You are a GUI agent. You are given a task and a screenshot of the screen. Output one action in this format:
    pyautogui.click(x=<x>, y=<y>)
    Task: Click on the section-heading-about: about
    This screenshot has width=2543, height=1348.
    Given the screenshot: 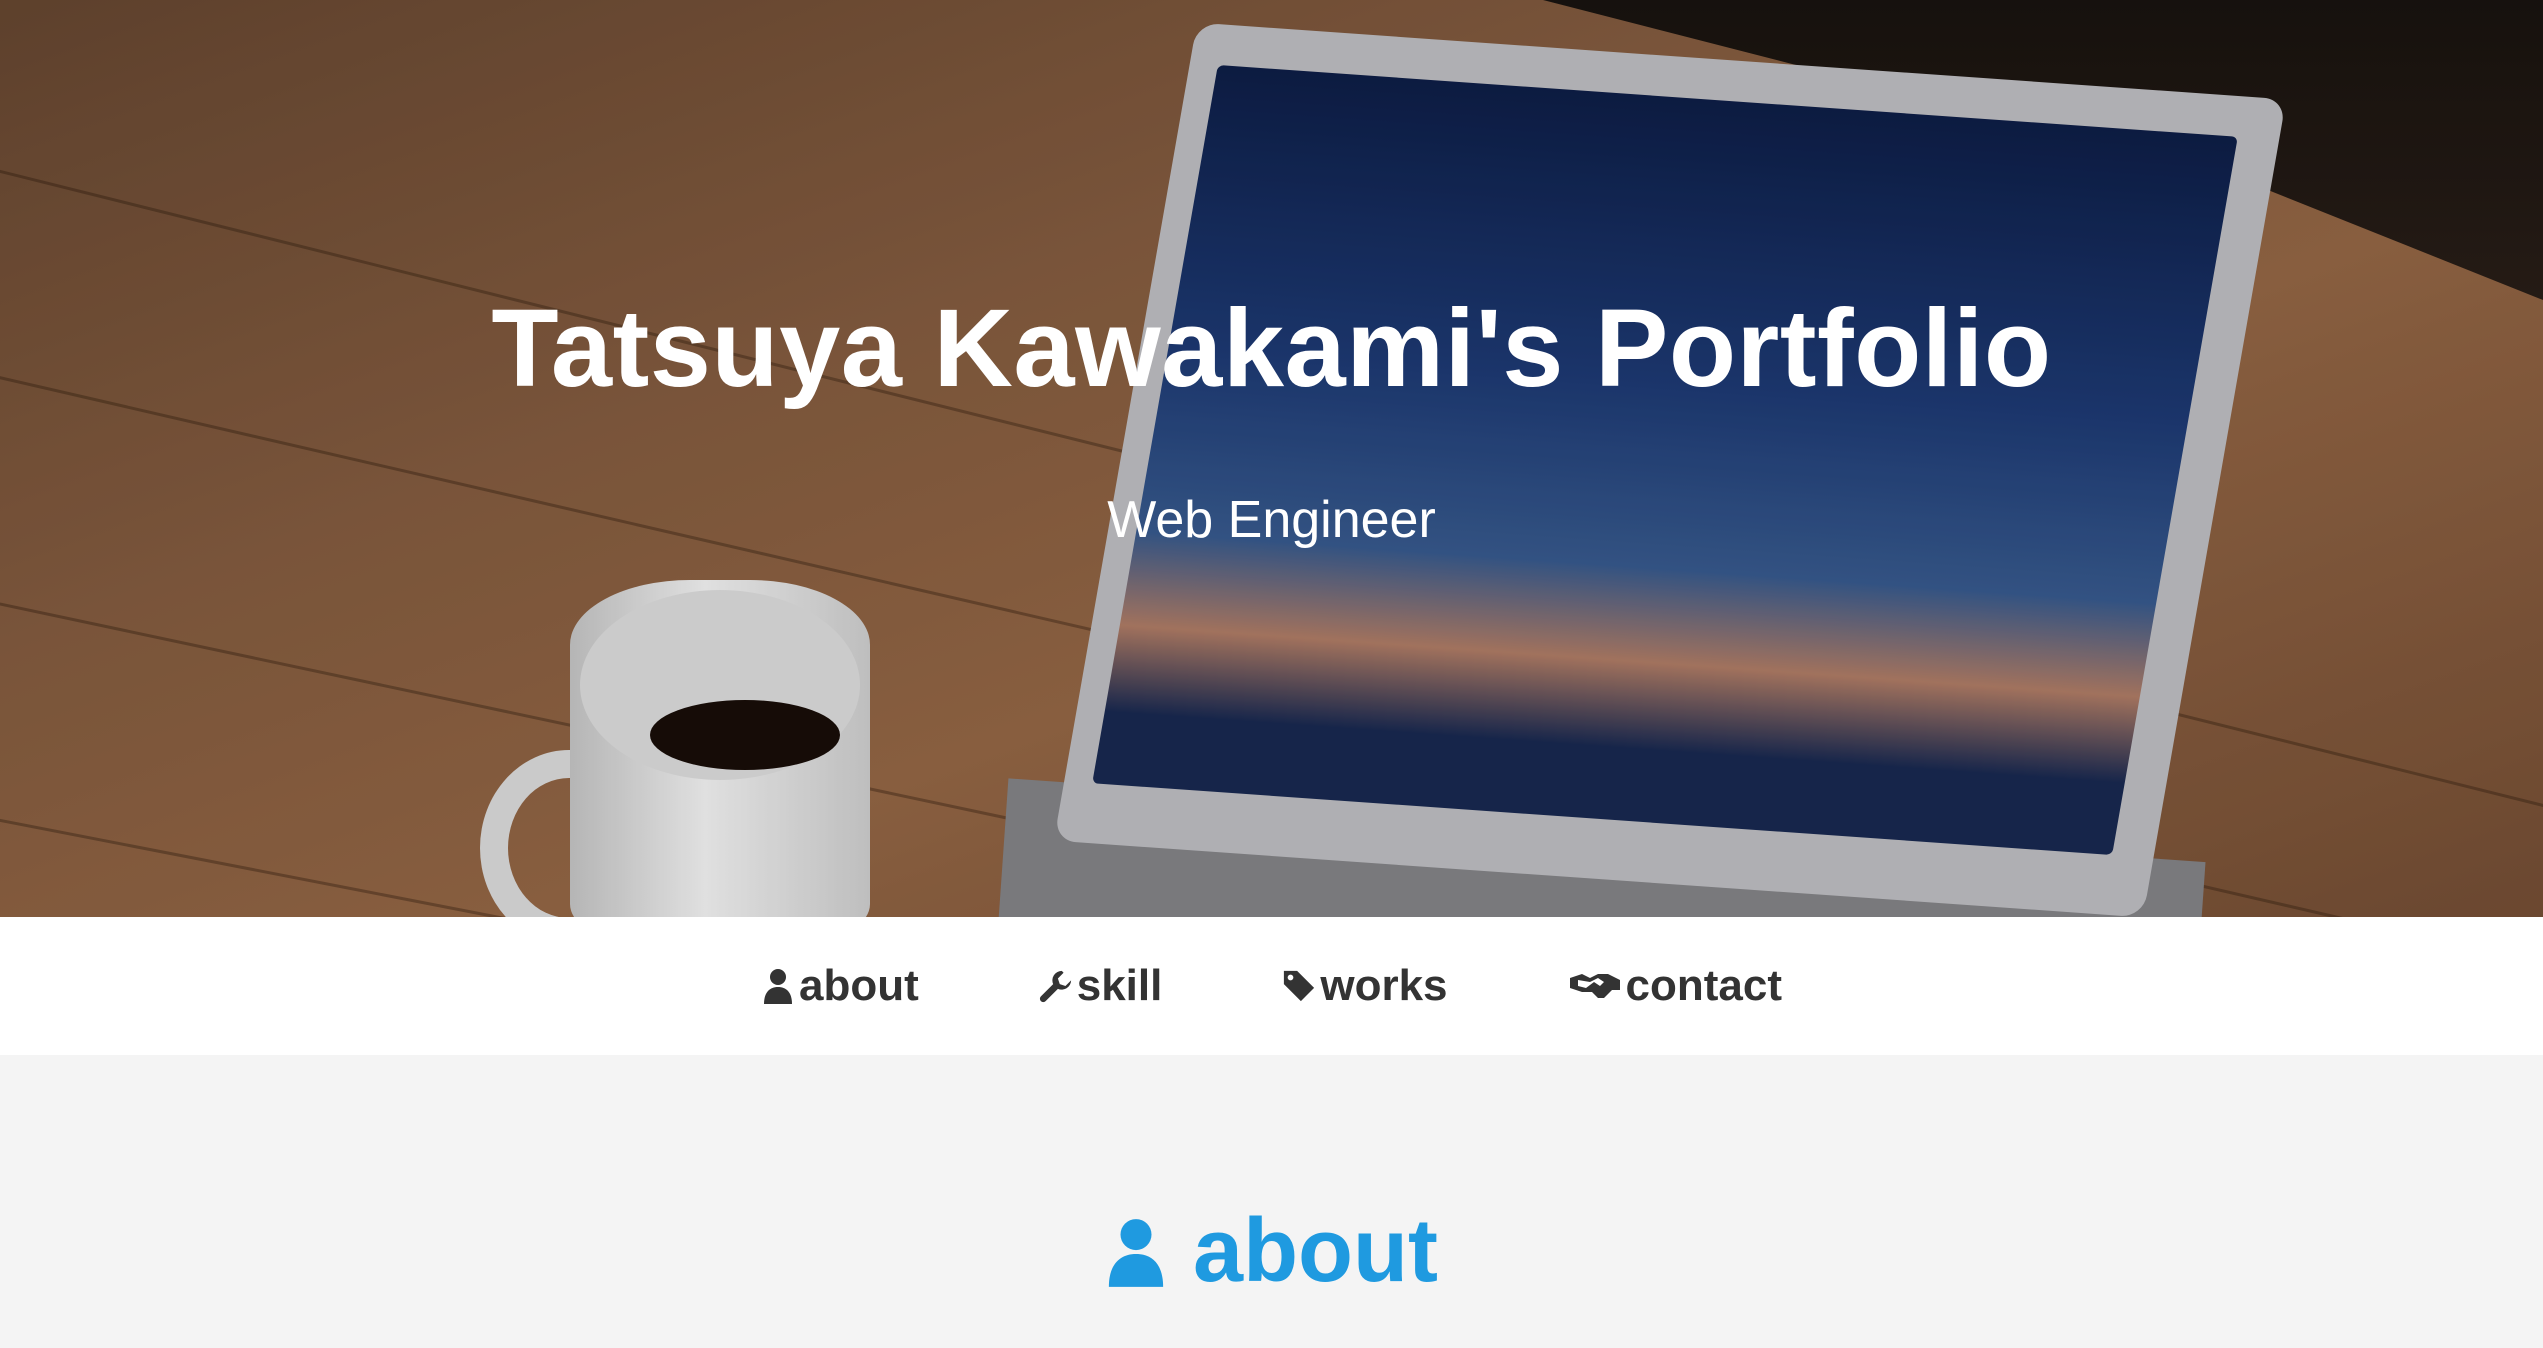 What is the action you would take?
    pyautogui.click(x=1271, y=1251)
    